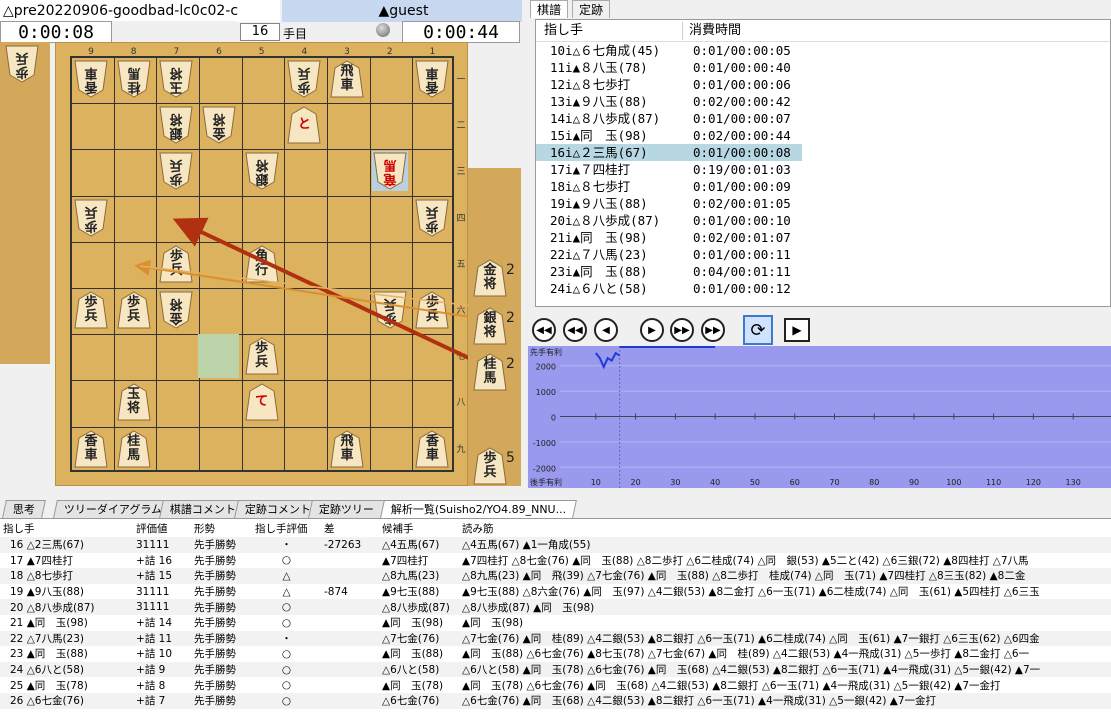 The width and height of the screenshot is (1111, 726). I want to click on tab-joseki: 定跡, so click(591, 9).